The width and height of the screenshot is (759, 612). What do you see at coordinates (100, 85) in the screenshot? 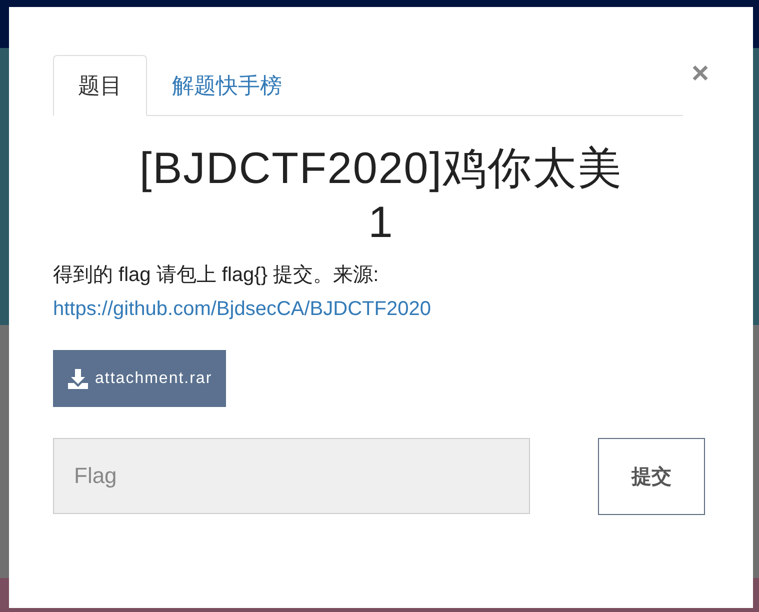
I see `tab: 题目` at bounding box center [100, 85].